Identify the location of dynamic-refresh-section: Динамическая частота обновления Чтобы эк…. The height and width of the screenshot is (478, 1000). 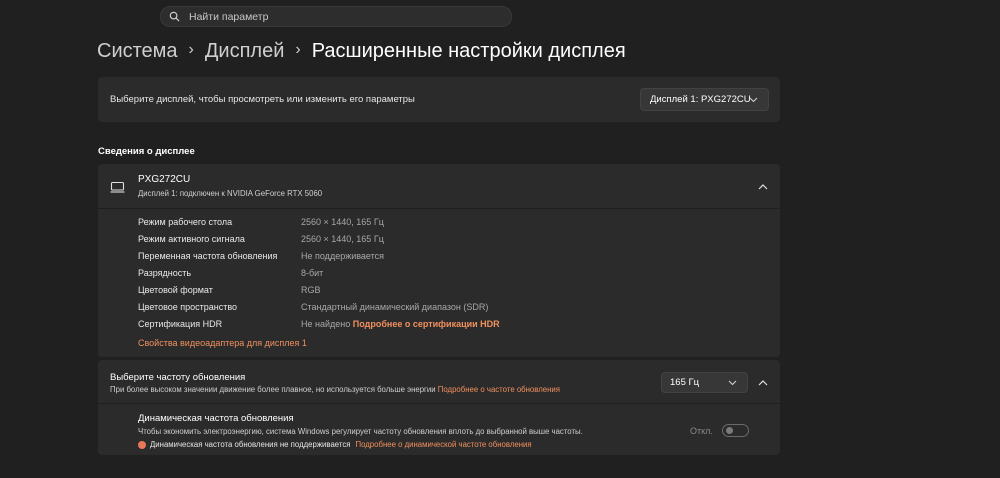
(360, 431).